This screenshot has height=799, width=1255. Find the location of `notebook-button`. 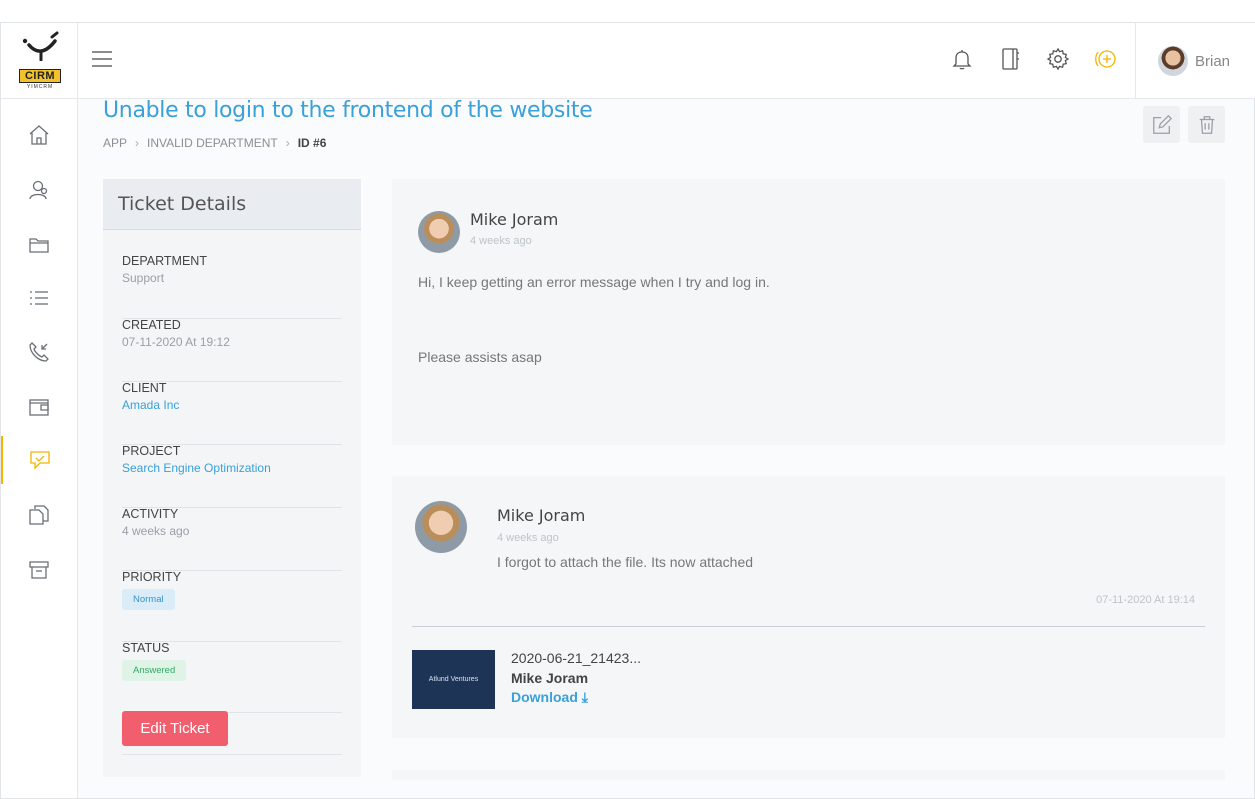

notebook-button is located at coordinates (1010, 59).